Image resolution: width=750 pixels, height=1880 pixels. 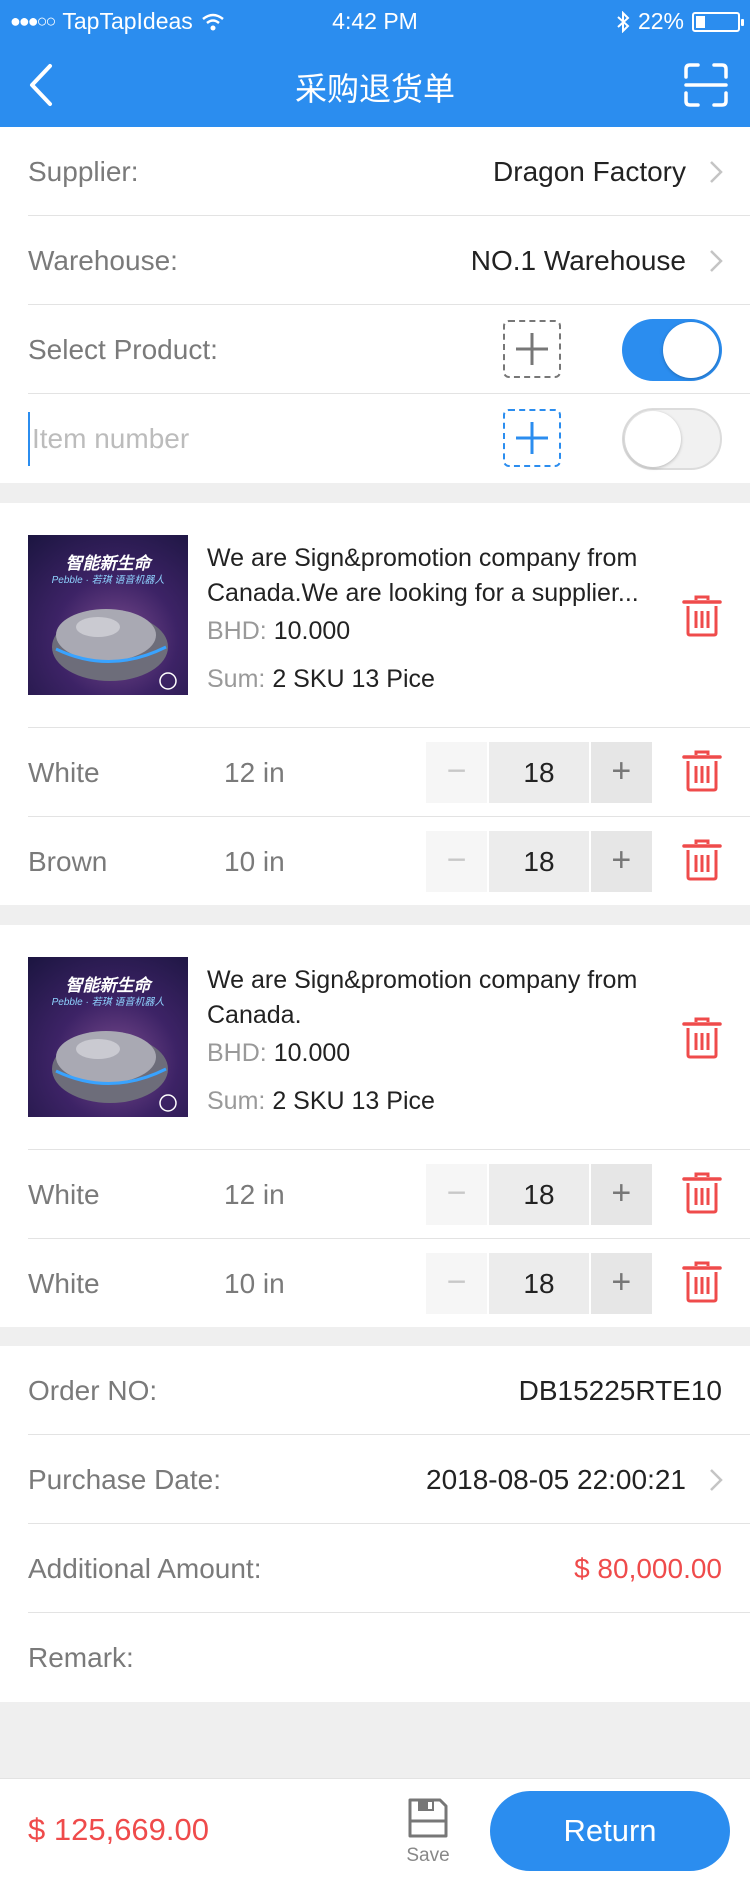 I want to click on supplier-row: Supplier: Dragon Factory, so click(x=389, y=171).